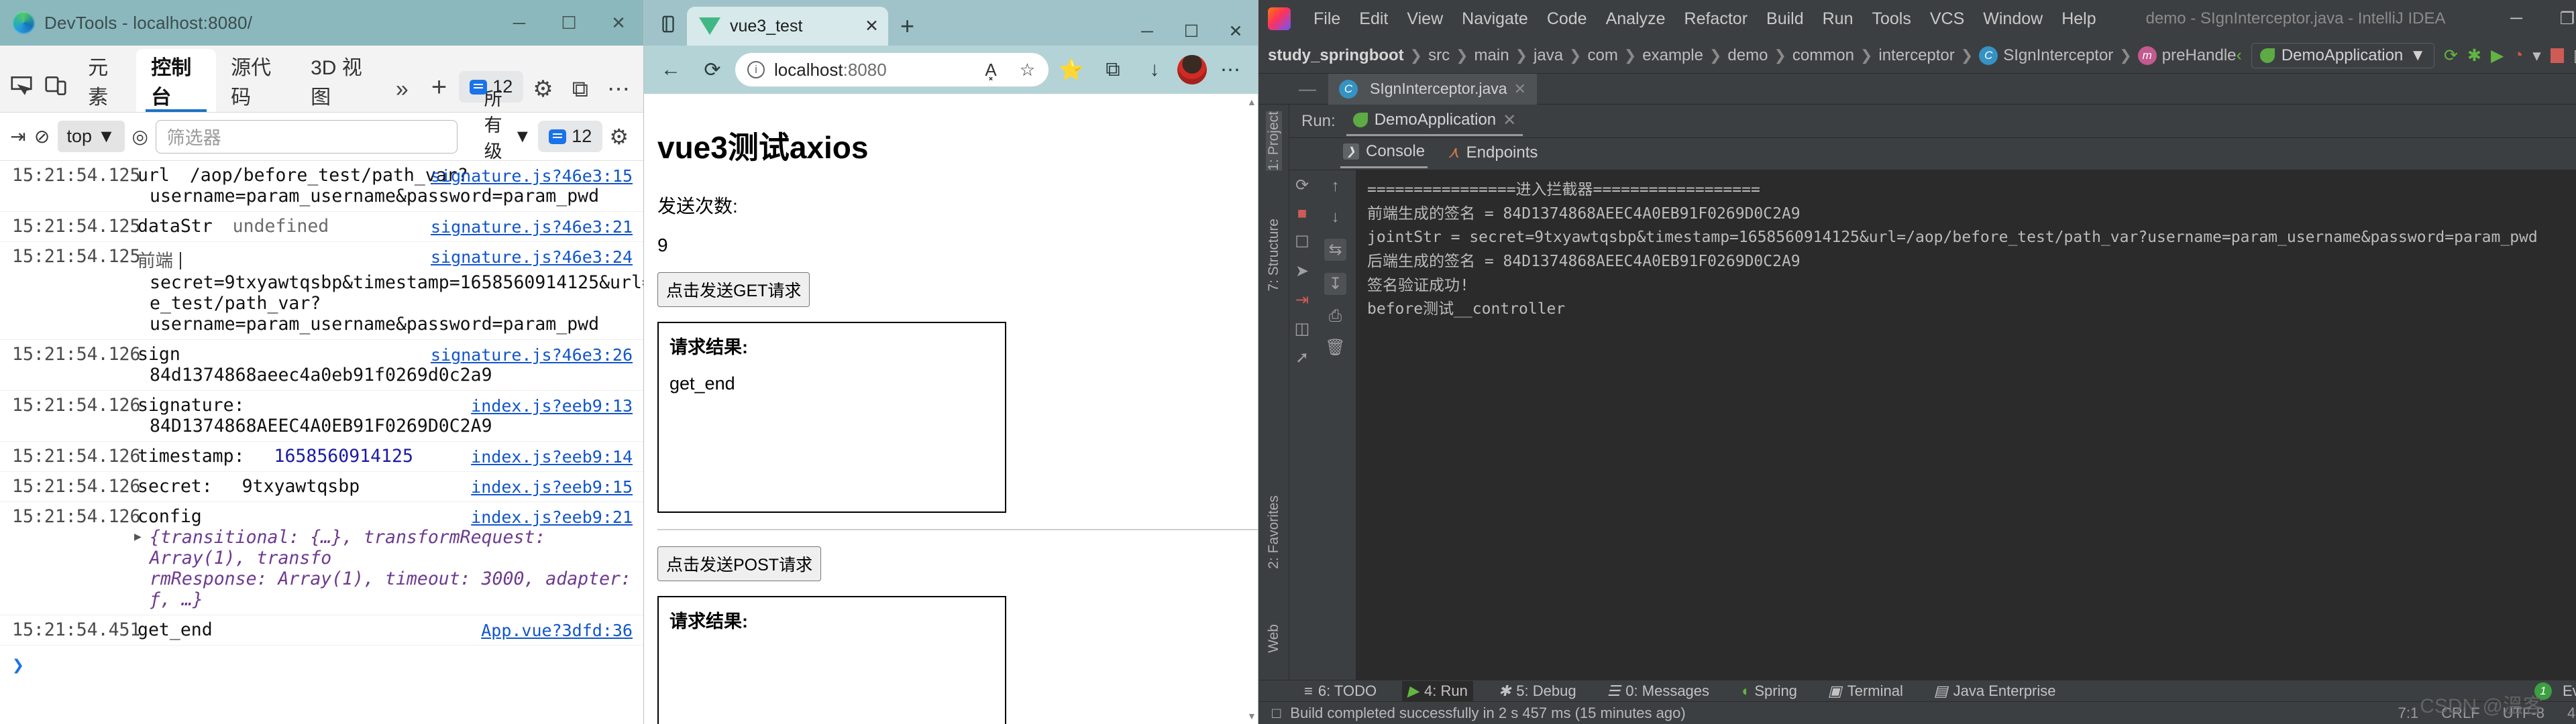  Describe the element at coordinates (1434, 121) in the screenshot. I see `run-tab: DemoApplication ✕` at that location.